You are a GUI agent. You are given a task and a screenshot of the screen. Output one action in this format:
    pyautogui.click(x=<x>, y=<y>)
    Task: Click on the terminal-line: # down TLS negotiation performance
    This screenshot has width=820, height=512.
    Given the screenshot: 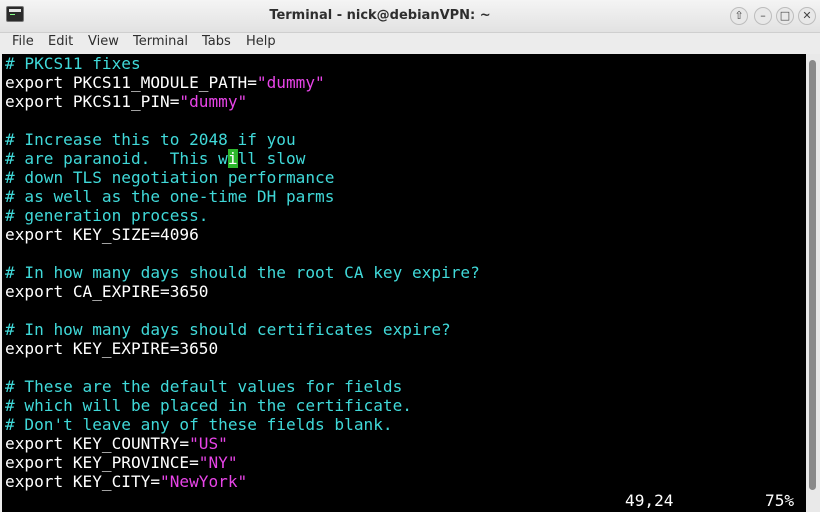 What is the action you would take?
    pyautogui.click(x=169, y=177)
    